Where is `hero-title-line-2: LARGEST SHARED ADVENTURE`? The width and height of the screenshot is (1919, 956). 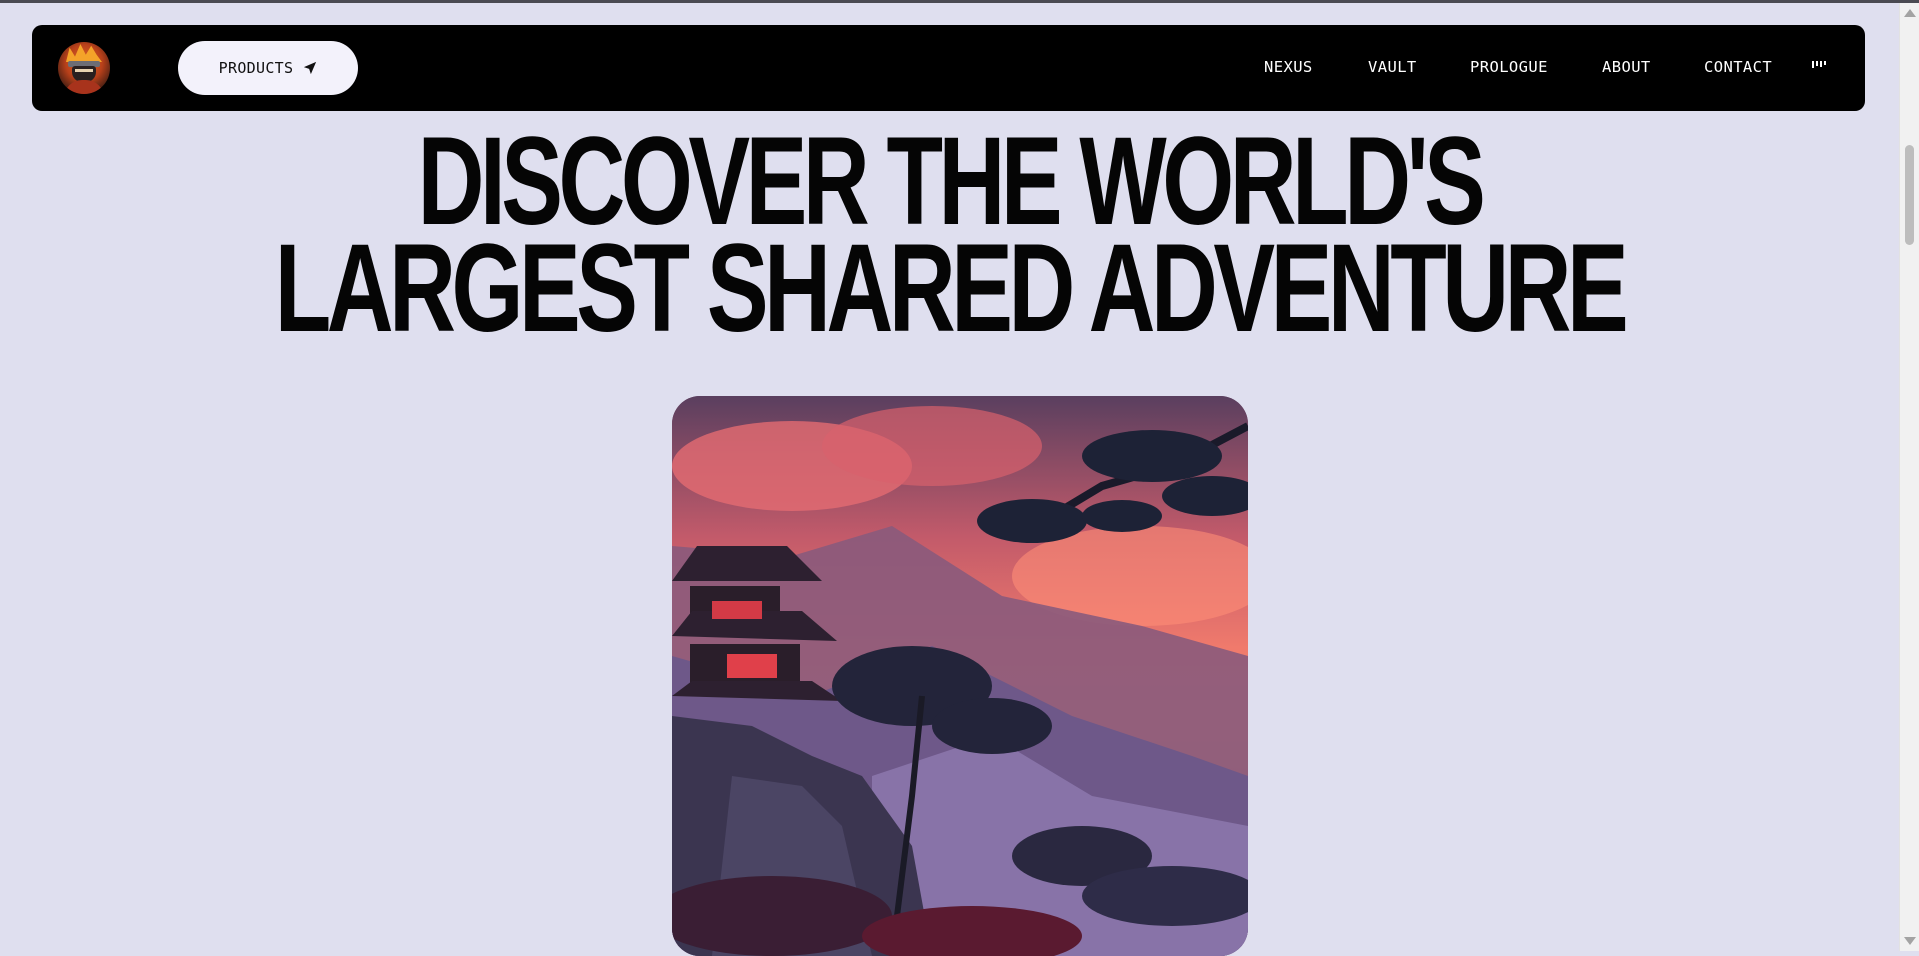
hero-title-line-2: LARGEST SHARED ADVENTURE is located at coordinates (951, 288).